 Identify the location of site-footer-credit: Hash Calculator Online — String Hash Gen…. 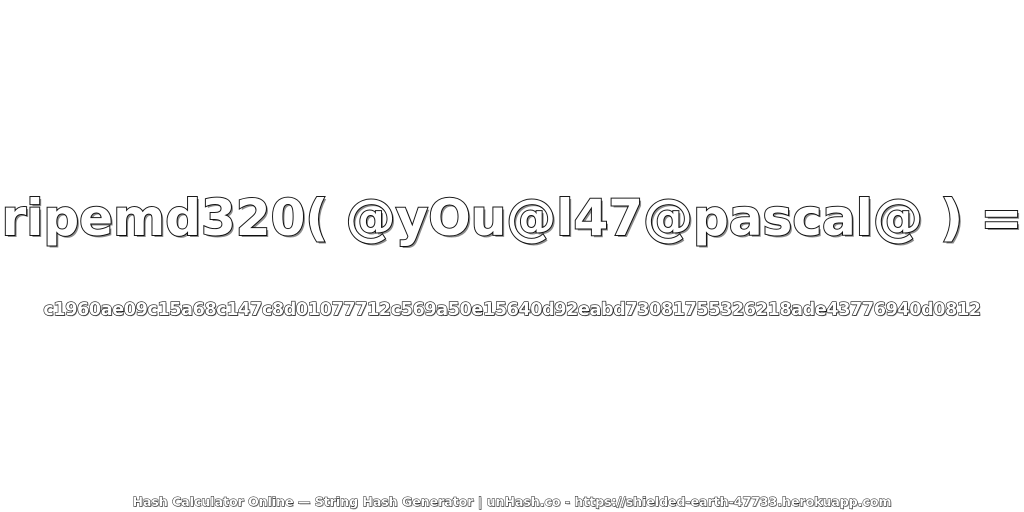
(512, 502).